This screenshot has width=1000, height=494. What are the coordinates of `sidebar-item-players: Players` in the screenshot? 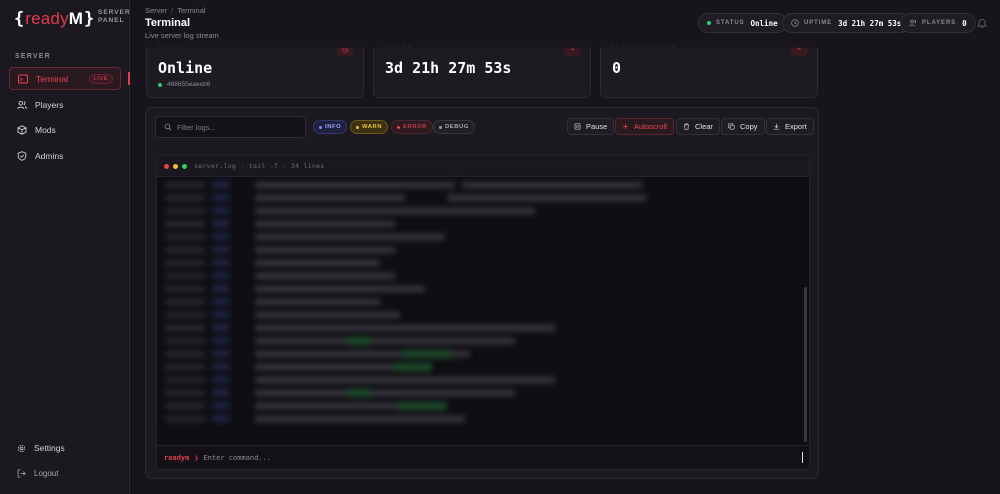 It's located at (65, 104).